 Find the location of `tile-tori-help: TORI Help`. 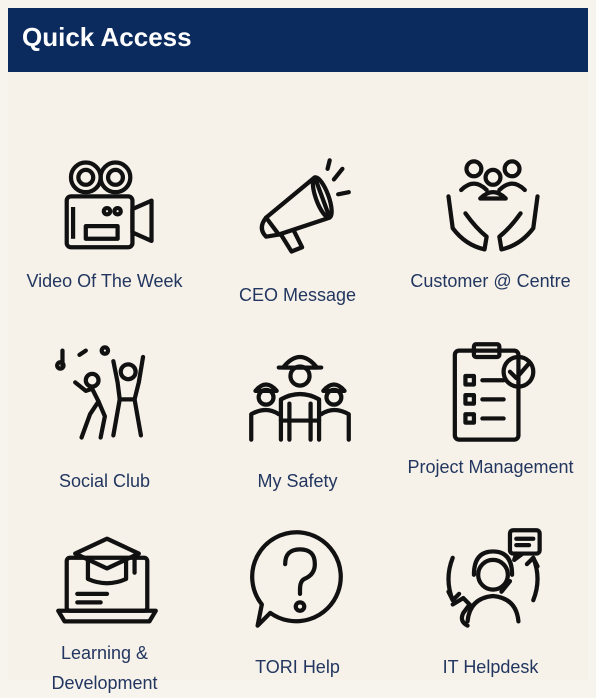

tile-tori-help: TORI Help is located at coordinates (297, 578).